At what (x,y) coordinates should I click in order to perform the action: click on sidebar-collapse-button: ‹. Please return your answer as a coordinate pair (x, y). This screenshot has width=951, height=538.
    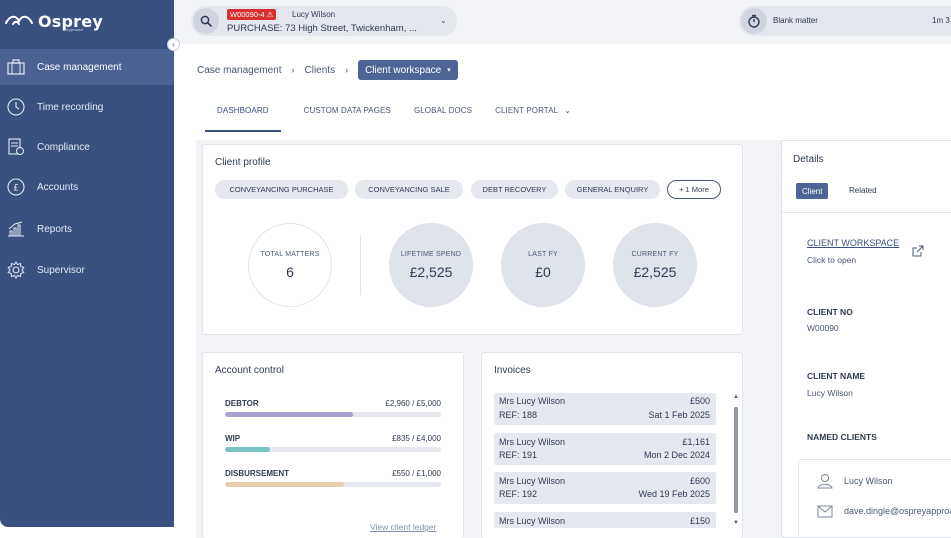
    Looking at the image, I should click on (173, 44).